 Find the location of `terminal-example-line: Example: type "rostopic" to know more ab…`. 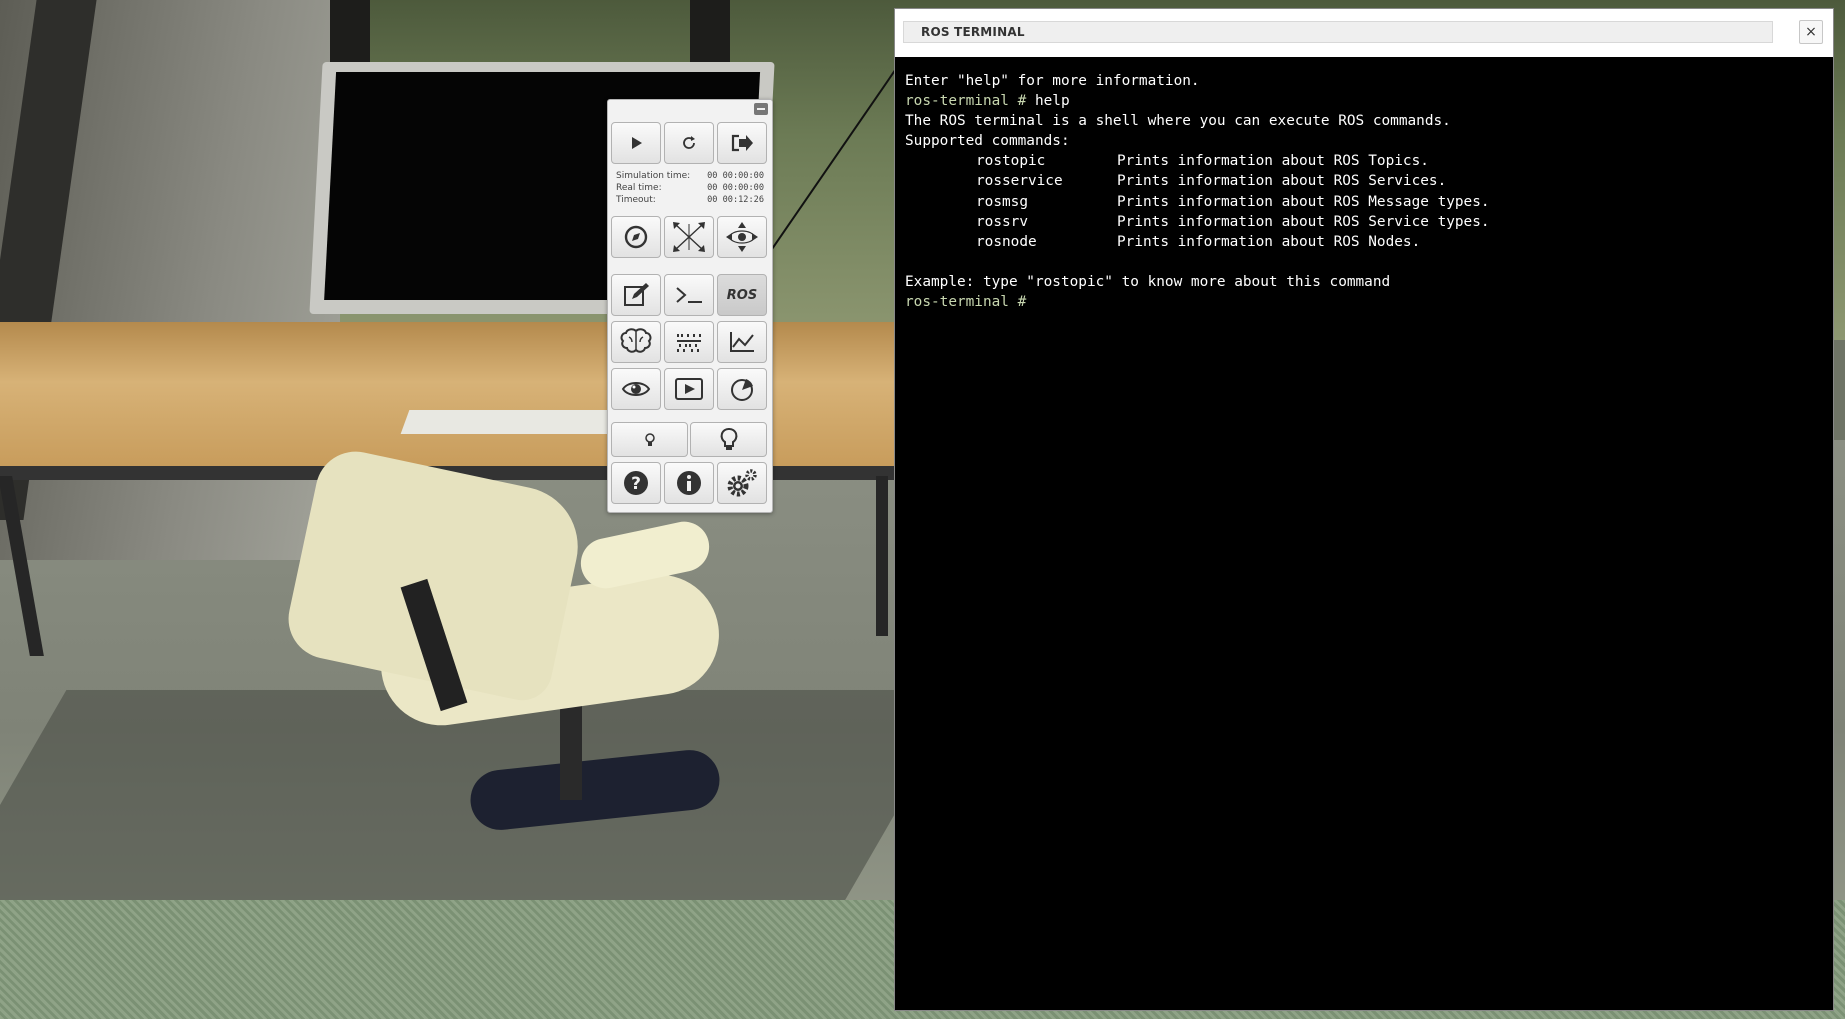

terminal-example-line: Example: type "rostopic" to know more ab… is located at coordinates (1148, 281).